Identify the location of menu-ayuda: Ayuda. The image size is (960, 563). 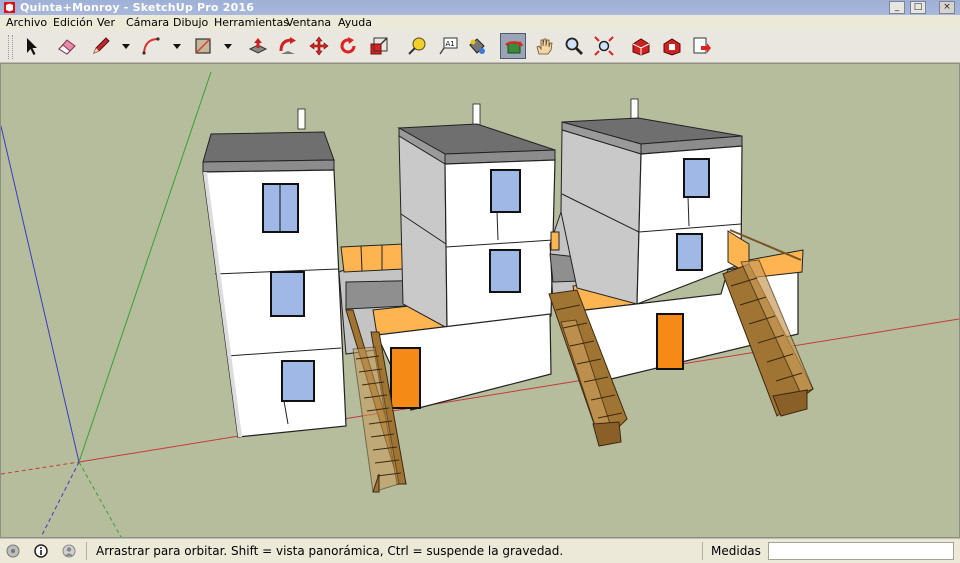
(355, 22).